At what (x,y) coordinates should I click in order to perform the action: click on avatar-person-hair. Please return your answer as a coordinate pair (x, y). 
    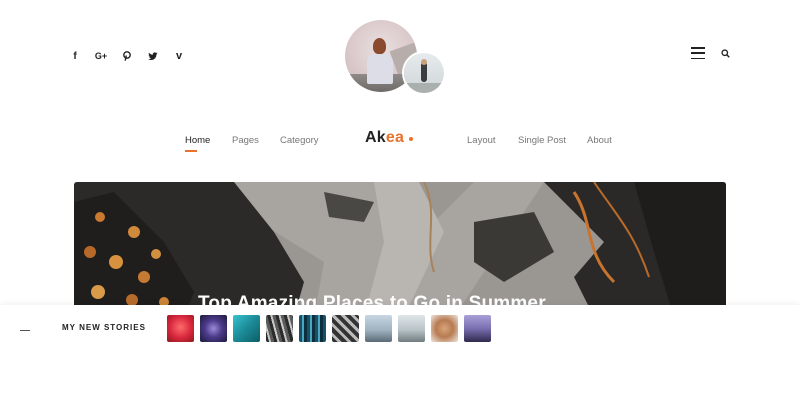
    Looking at the image, I should click on (379, 46).